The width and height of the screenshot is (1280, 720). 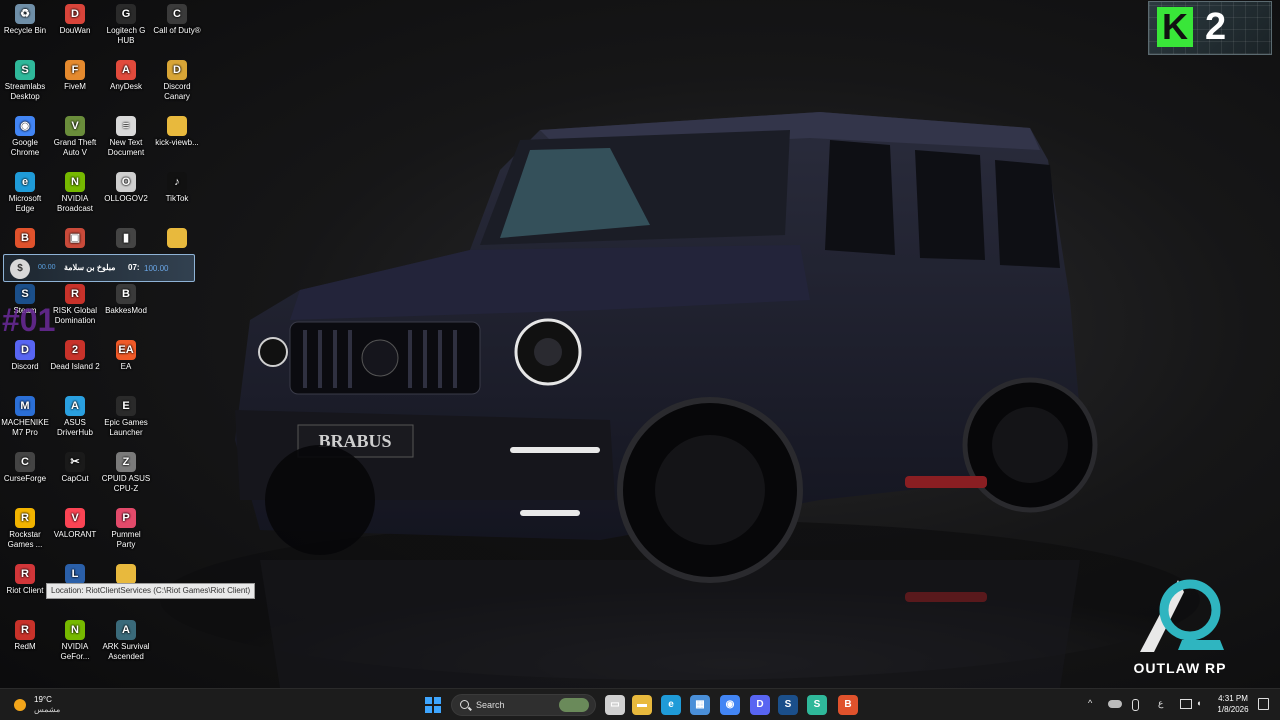 I want to click on weather-temperature: 19°C, so click(x=43, y=699).